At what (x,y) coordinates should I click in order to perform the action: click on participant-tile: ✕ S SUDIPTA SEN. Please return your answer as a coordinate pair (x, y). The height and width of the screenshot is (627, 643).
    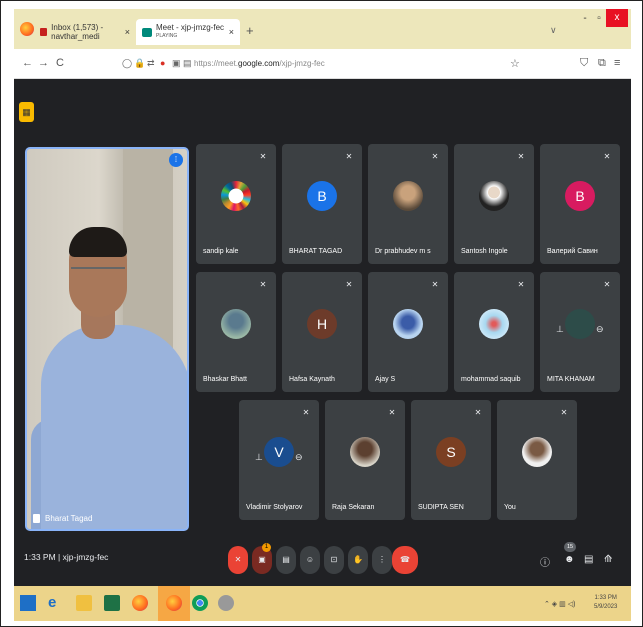
    Looking at the image, I should click on (451, 460).